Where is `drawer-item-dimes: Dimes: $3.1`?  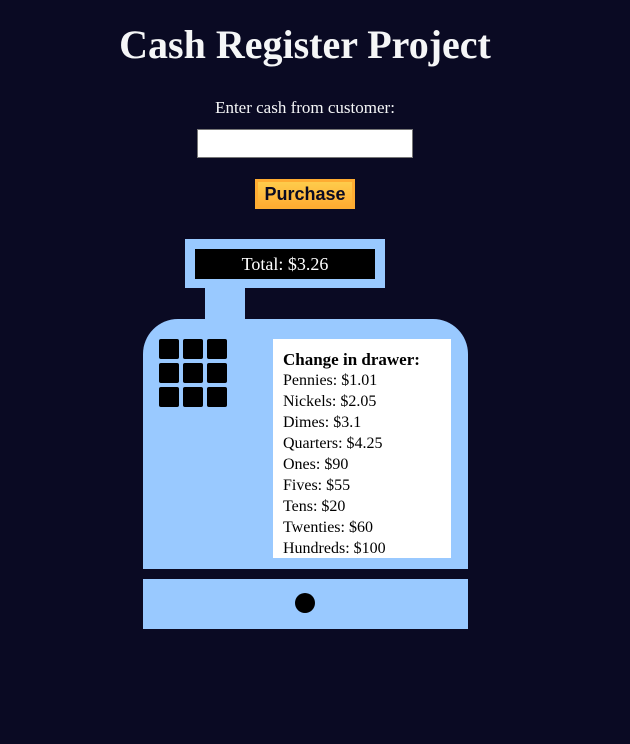 drawer-item-dimes: Dimes: $3.1 is located at coordinates (322, 422).